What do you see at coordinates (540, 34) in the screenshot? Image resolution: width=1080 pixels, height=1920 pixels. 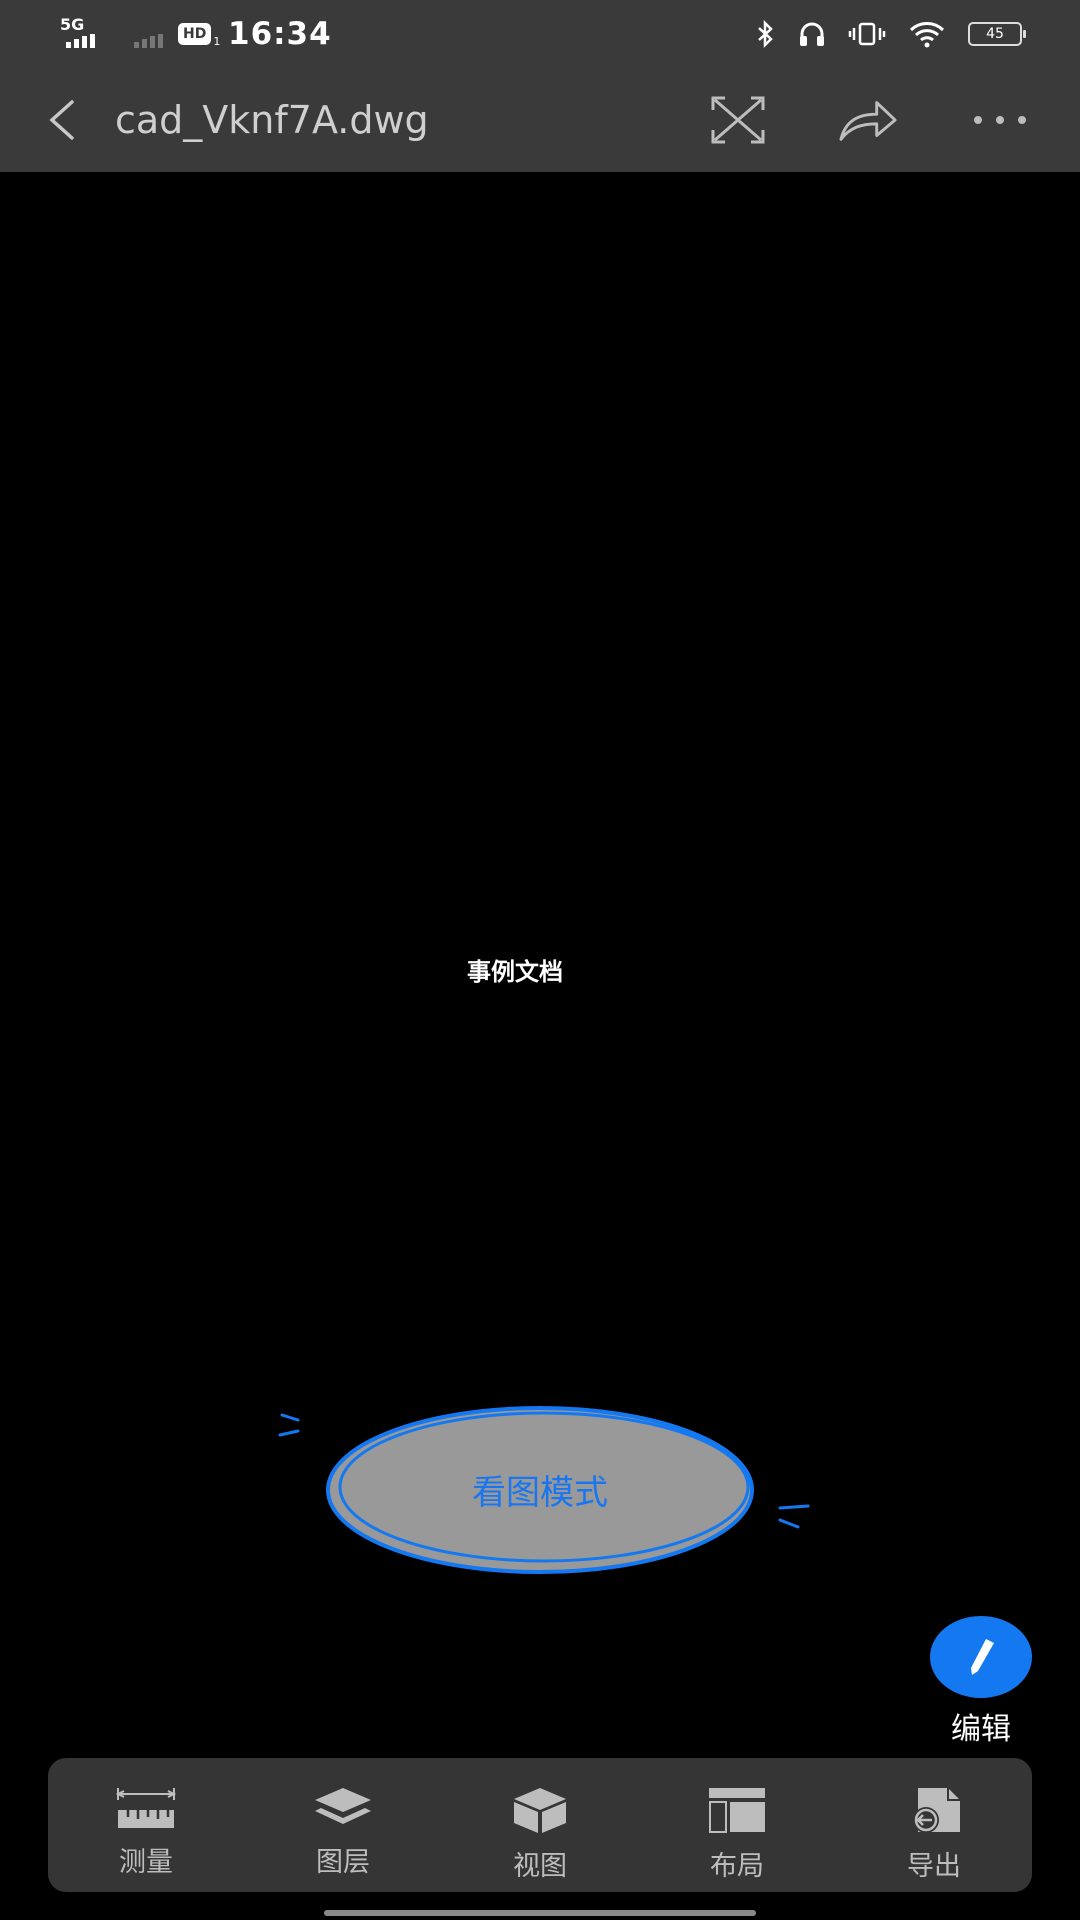 I see `status-bar: 5G HD 1 16:34 45` at bounding box center [540, 34].